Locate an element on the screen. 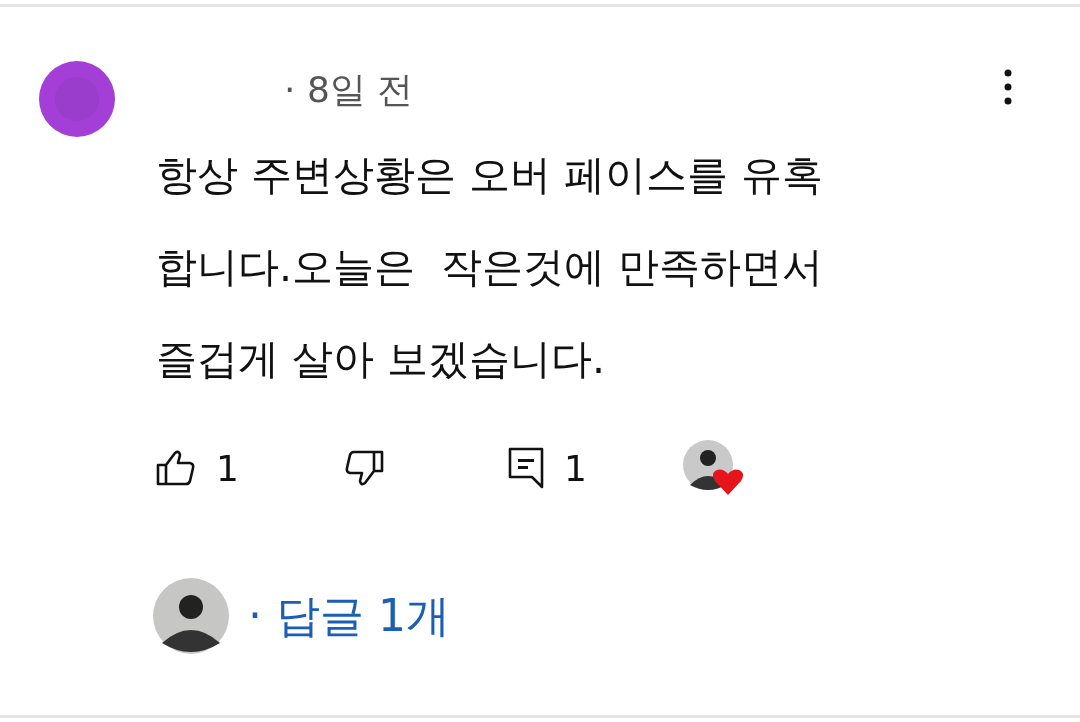  comment-text-line: 합니다.오늘은 작은것에 만족하면서 is located at coordinates (490, 267).